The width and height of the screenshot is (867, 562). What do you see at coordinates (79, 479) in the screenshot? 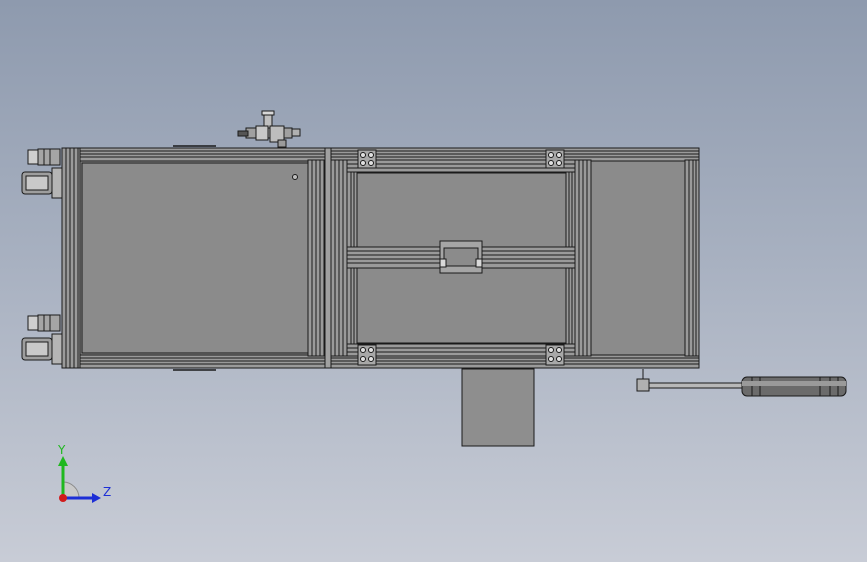
I see `orientation-triad` at bounding box center [79, 479].